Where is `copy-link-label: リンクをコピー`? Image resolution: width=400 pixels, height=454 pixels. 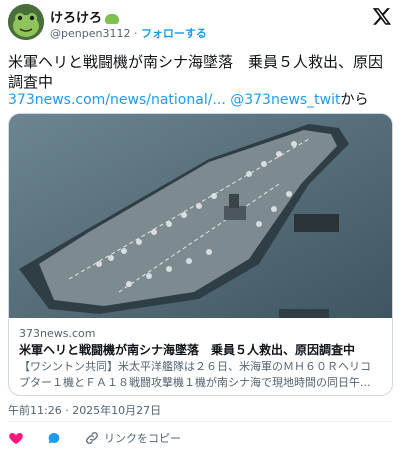 copy-link-label: リンクをコピー is located at coordinates (142, 438).